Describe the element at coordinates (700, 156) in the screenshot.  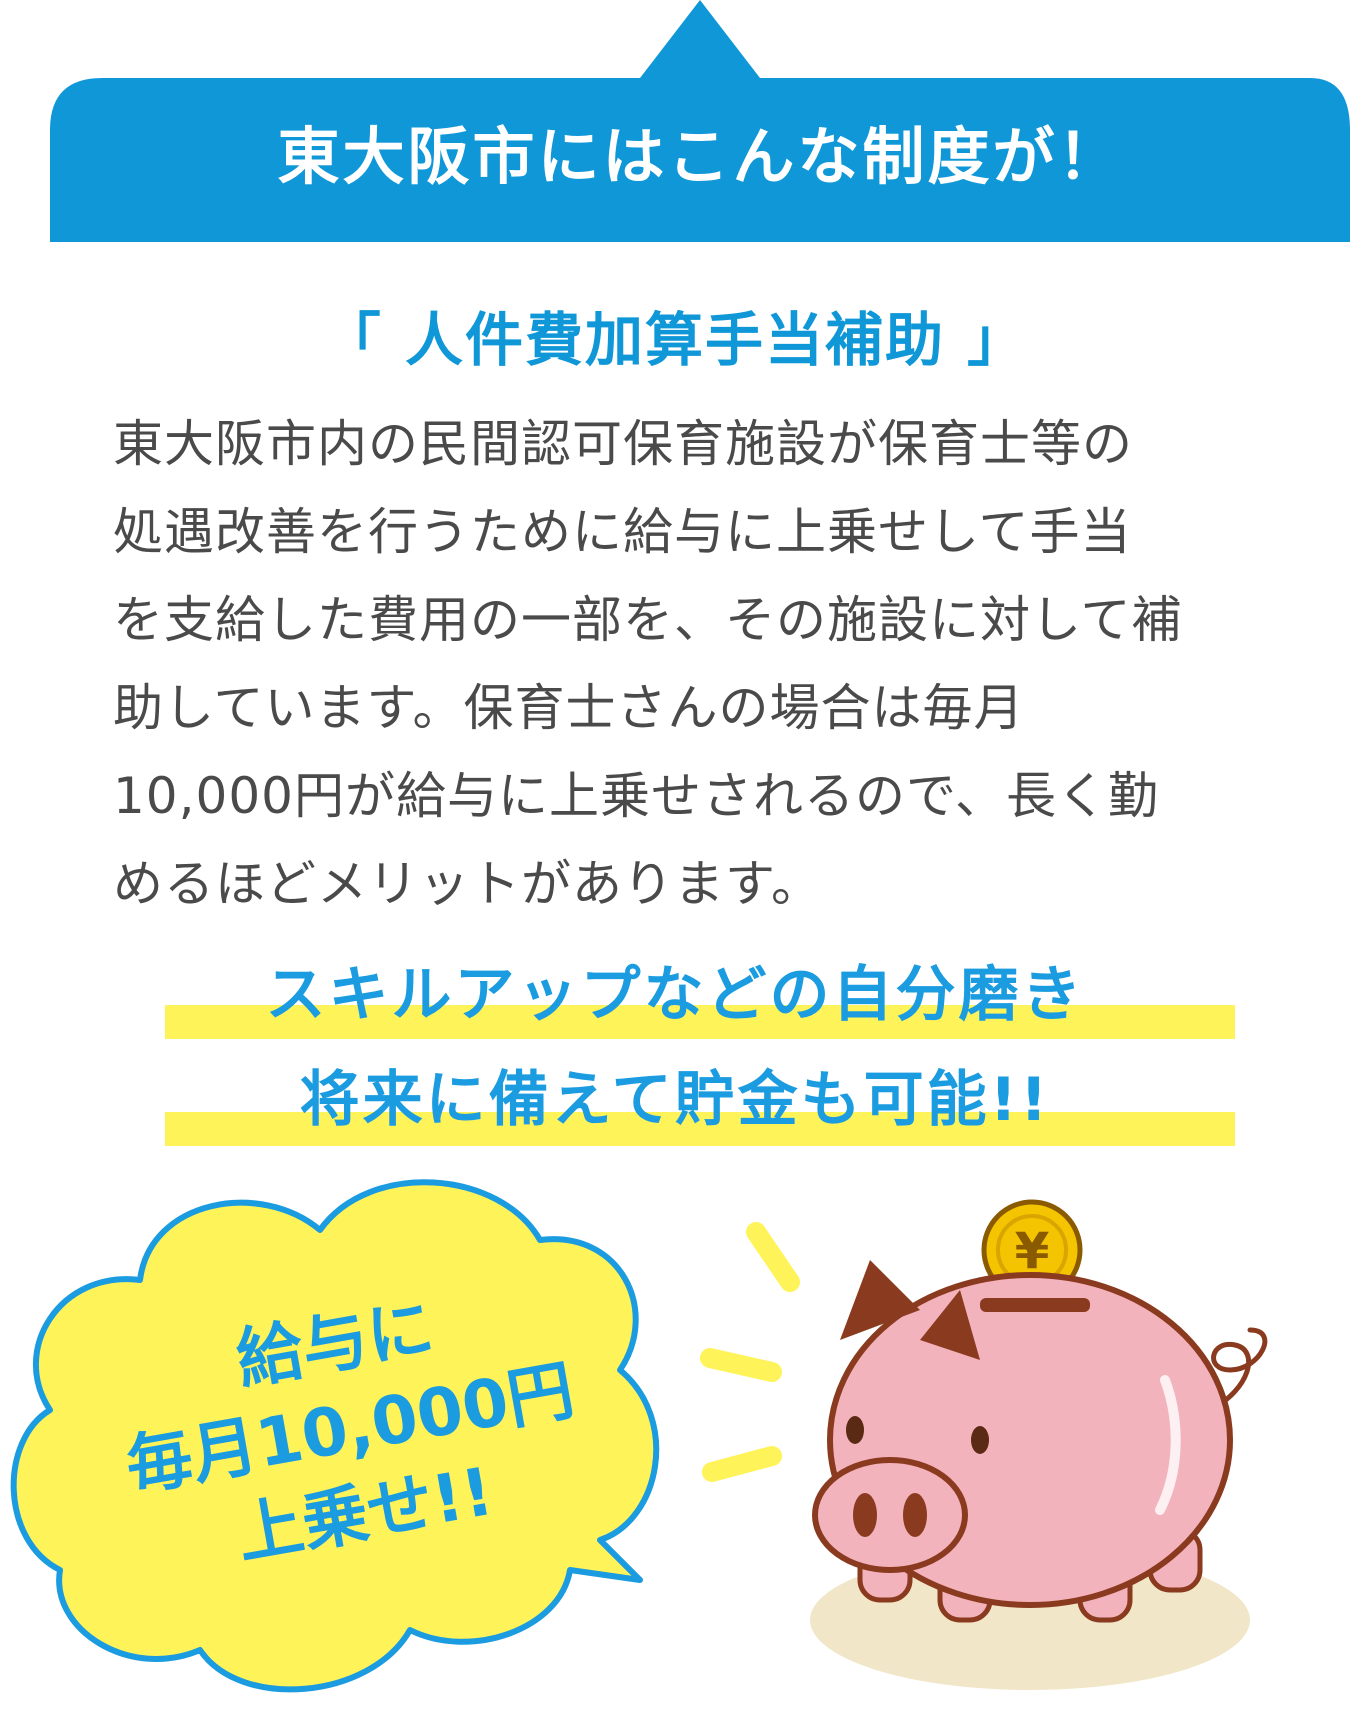
I see `header-title: 東大阪市にはこんな制度が！` at that location.